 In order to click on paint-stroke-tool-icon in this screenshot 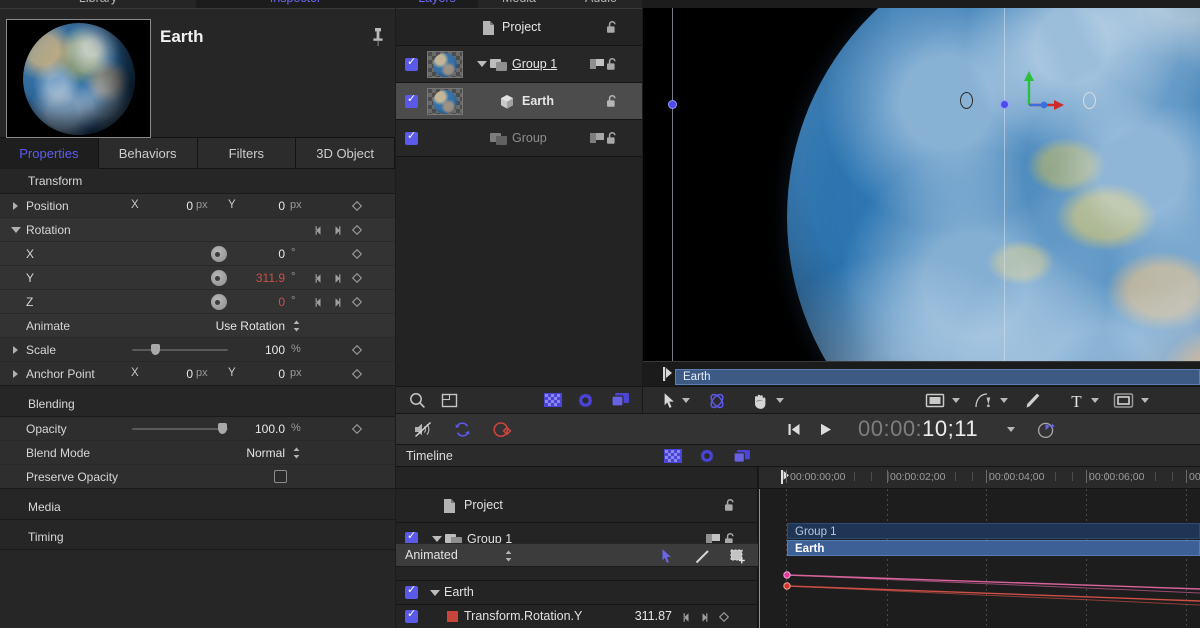, I will do `click(1033, 401)`.